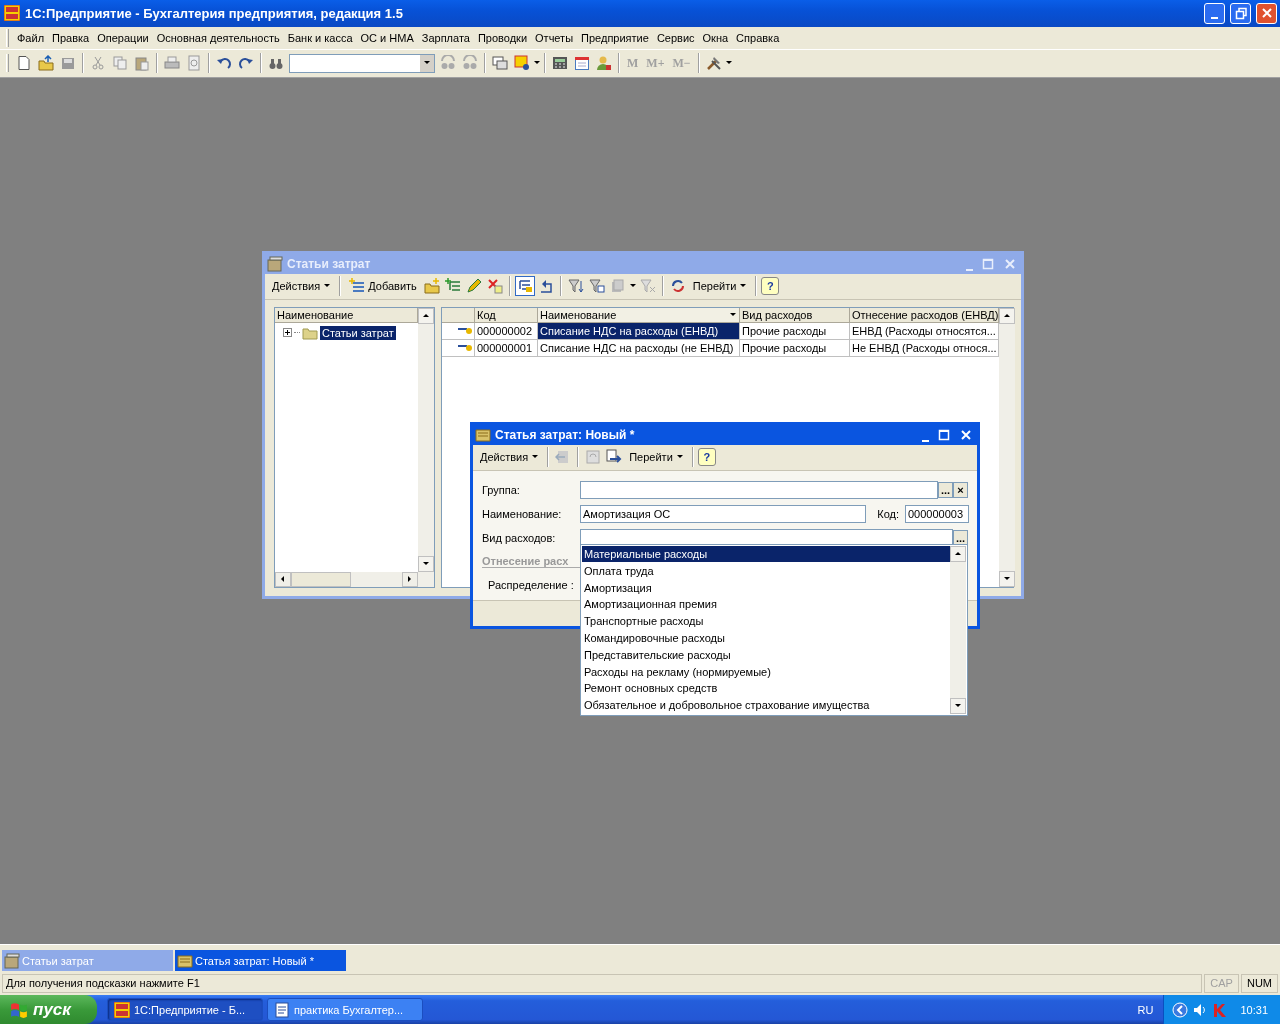 This screenshot has height=1024, width=1280. What do you see at coordinates (320, 37) in the screenshot?
I see `menu-item: Банк и касса` at bounding box center [320, 37].